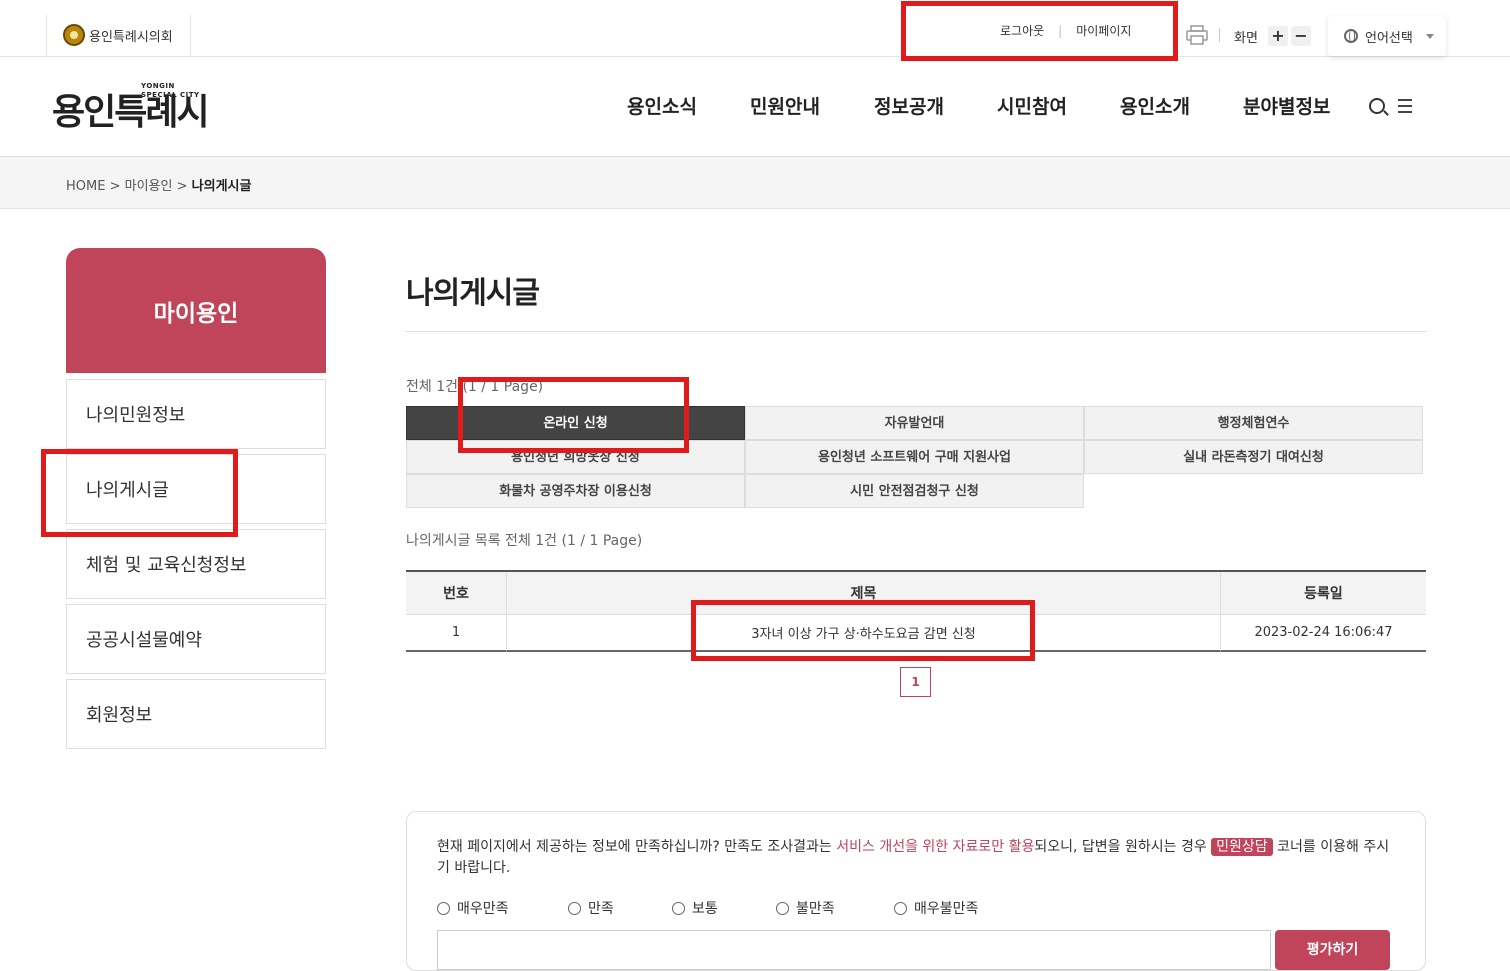 Image resolution: width=1510 pixels, height=971 pixels. Describe the element at coordinates (85, 186) in the screenshot. I see `breadcrumb-home: HOME` at that location.